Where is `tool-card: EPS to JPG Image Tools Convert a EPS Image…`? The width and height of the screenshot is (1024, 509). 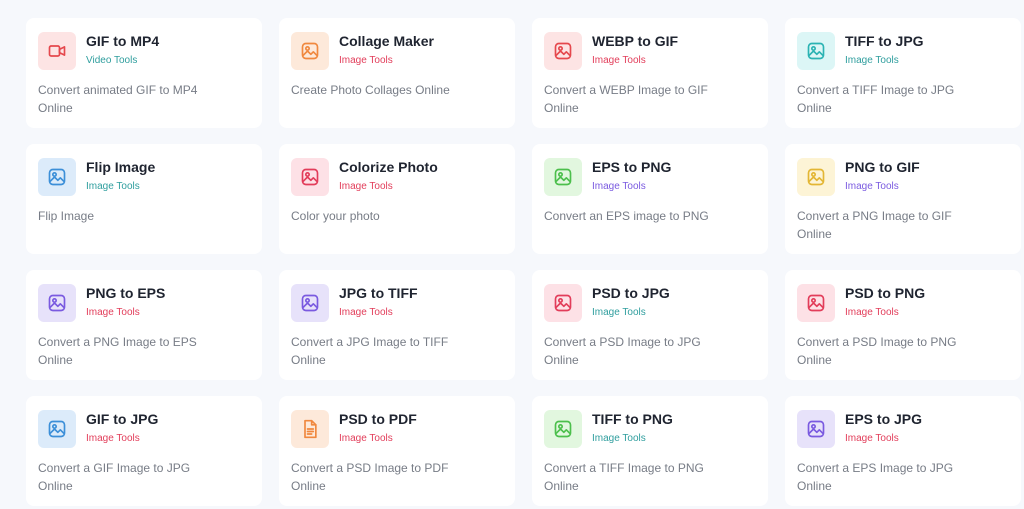
tool-card: EPS to JPG Image Tools Convert a EPS Image… is located at coordinates (903, 451).